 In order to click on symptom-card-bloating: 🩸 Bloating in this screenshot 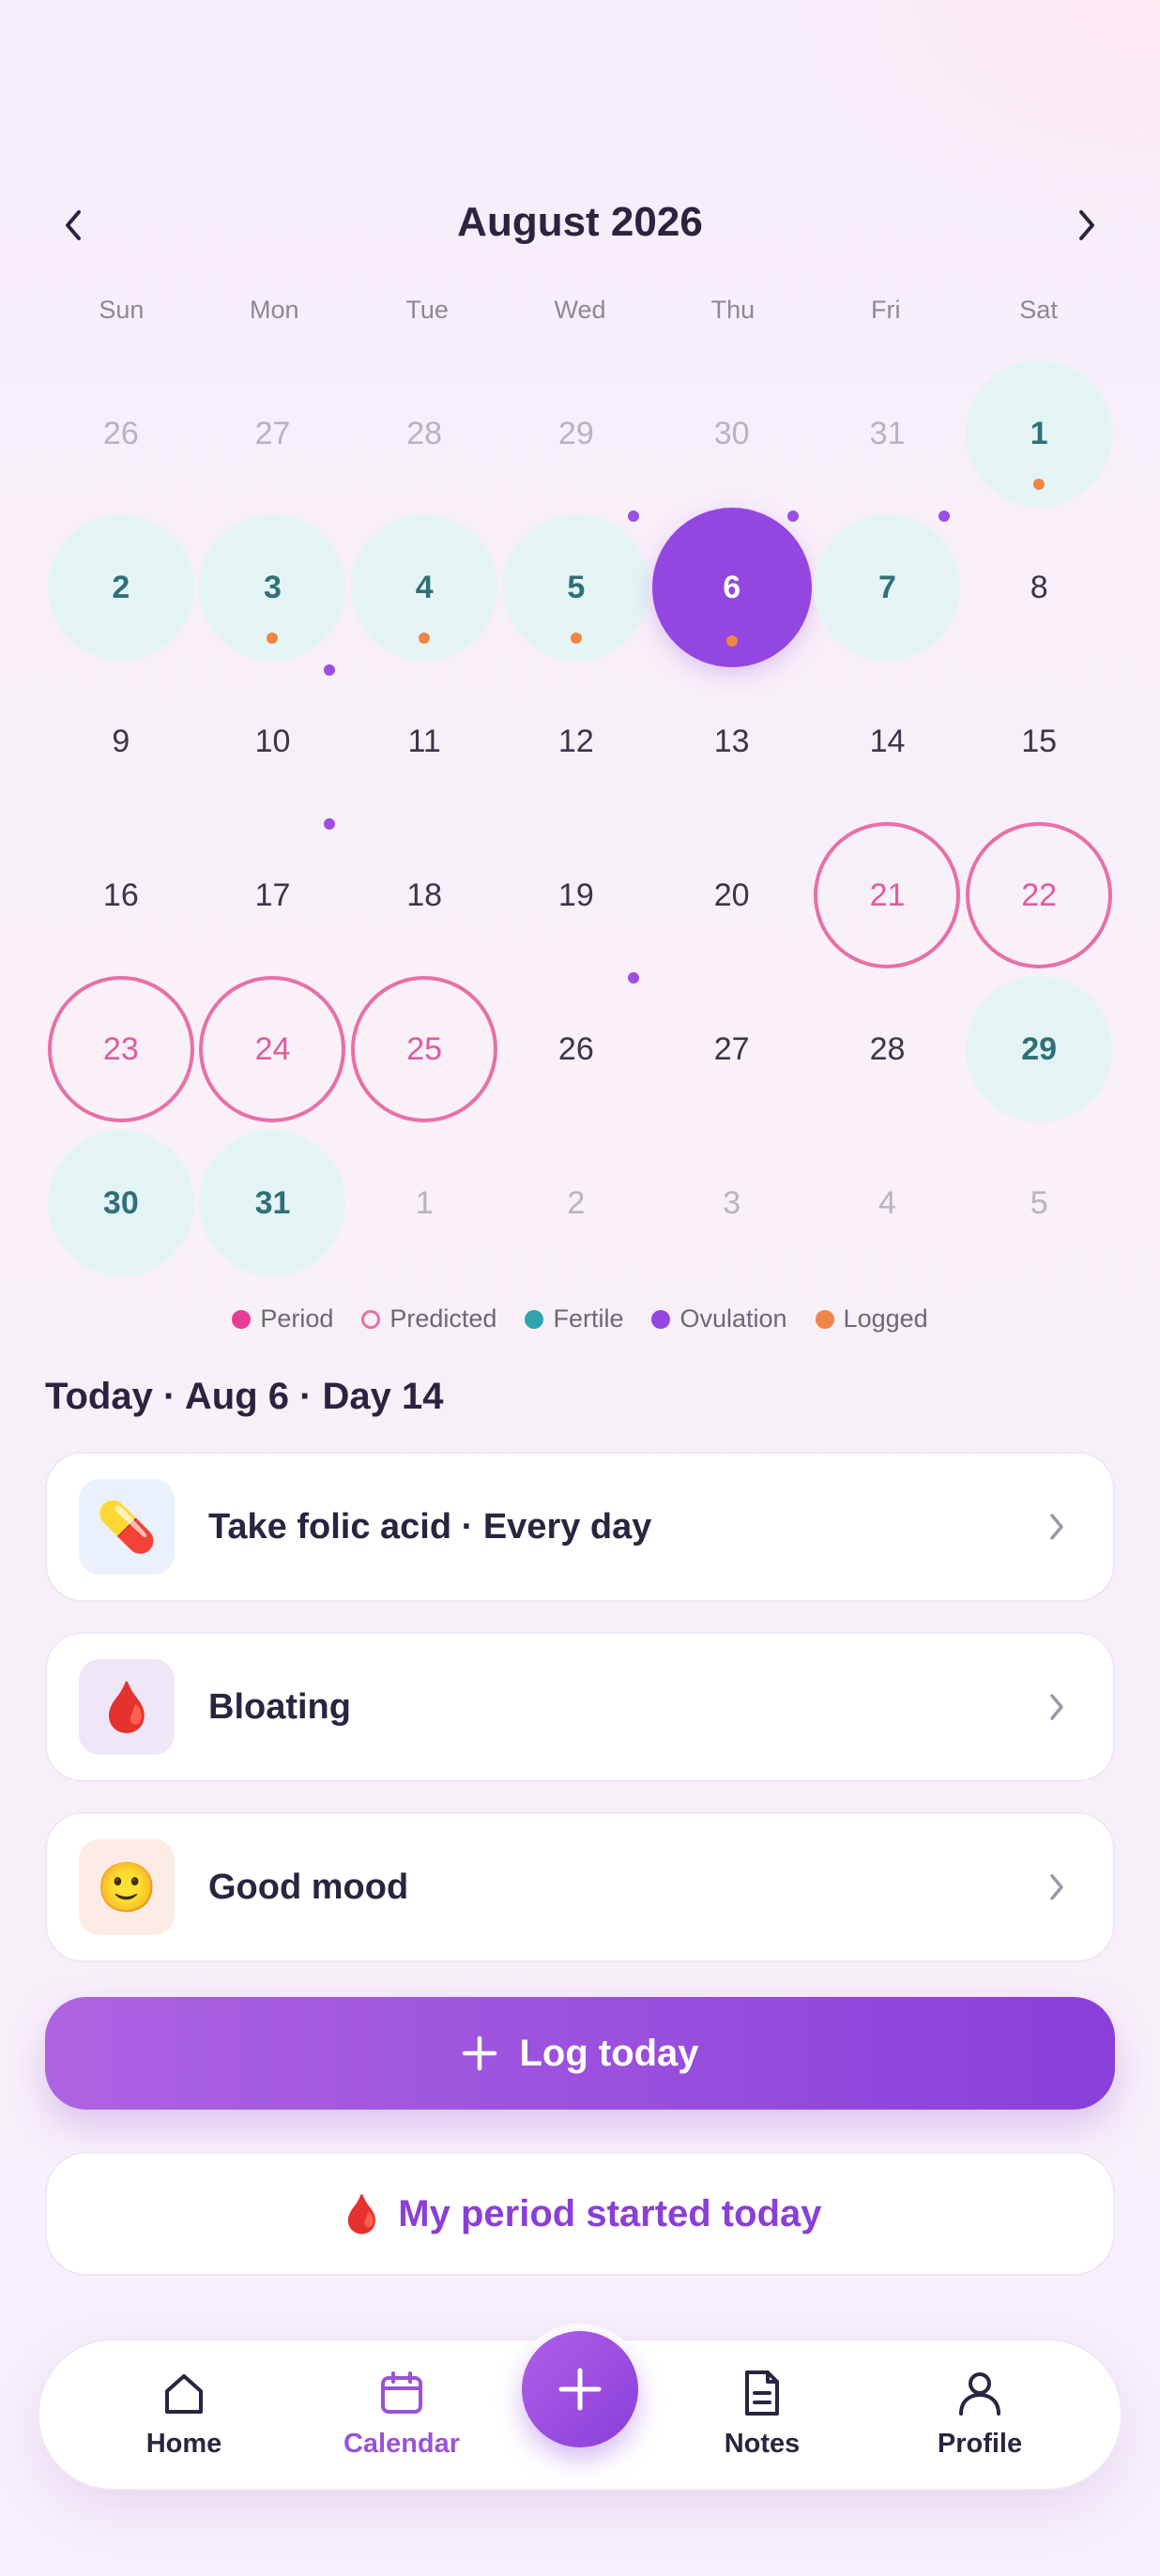, I will do `click(580, 1707)`.